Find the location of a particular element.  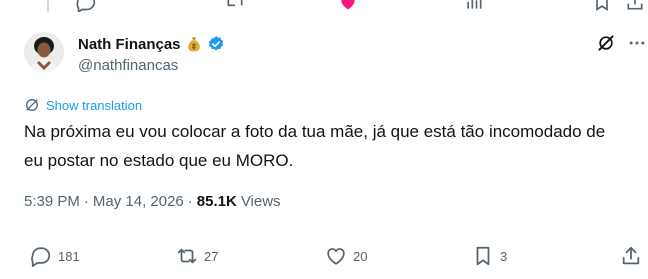

show-translation-button: Show translation is located at coordinates (83, 105).